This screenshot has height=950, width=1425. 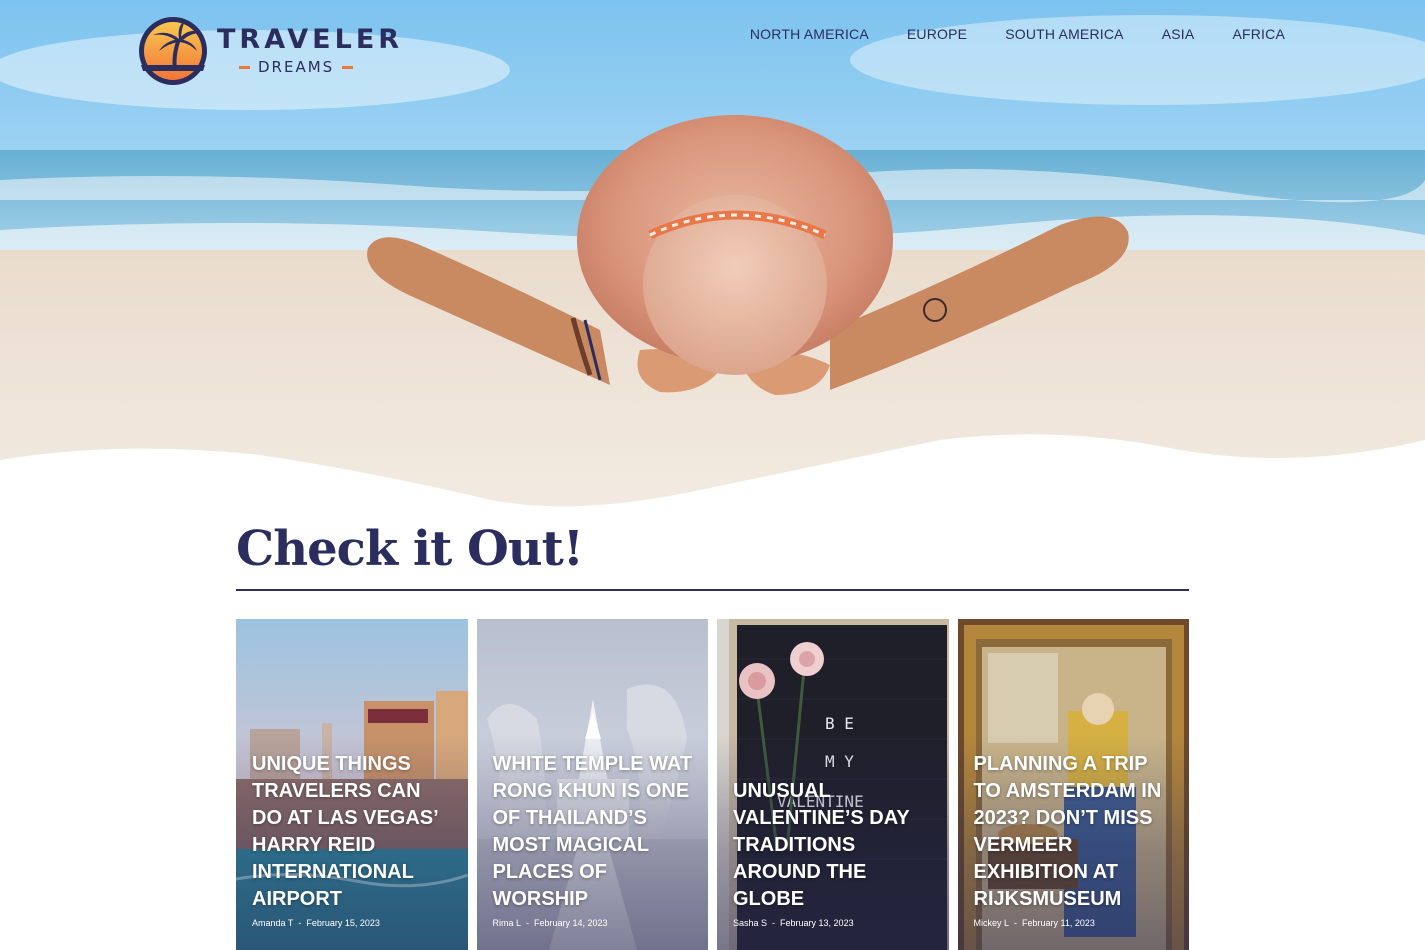 I want to click on card-meta: Amanda T - February 15, 2023, so click(x=316, y=923).